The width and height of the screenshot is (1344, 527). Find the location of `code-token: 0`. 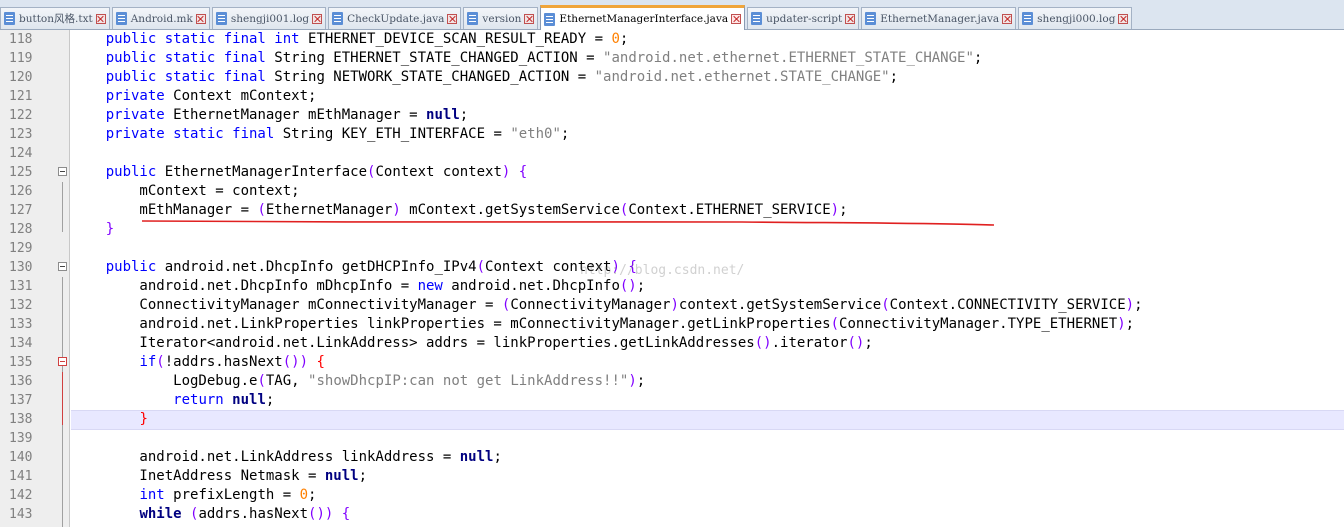

code-token: 0 is located at coordinates (304, 495).